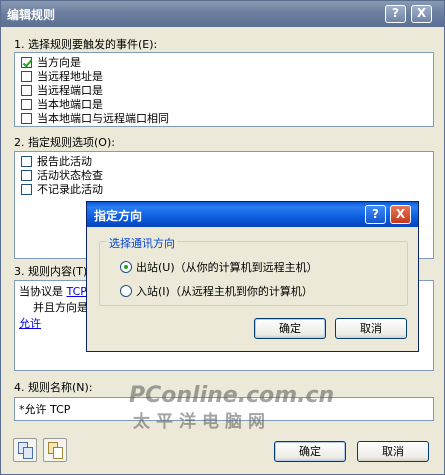  What do you see at coordinates (375, 214) in the screenshot?
I see `dialog-help-button: ?` at bounding box center [375, 214].